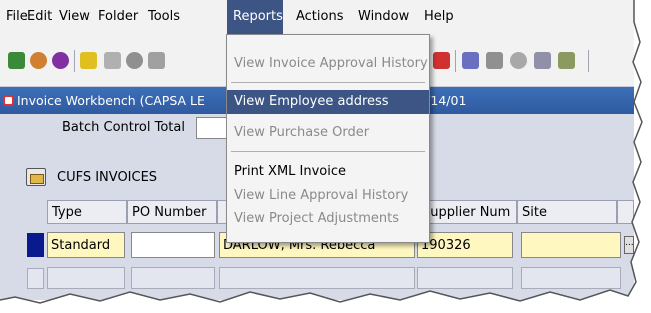 The height and width of the screenshot is (313, 651). I want to click on switch-icon, so click(134, 60).